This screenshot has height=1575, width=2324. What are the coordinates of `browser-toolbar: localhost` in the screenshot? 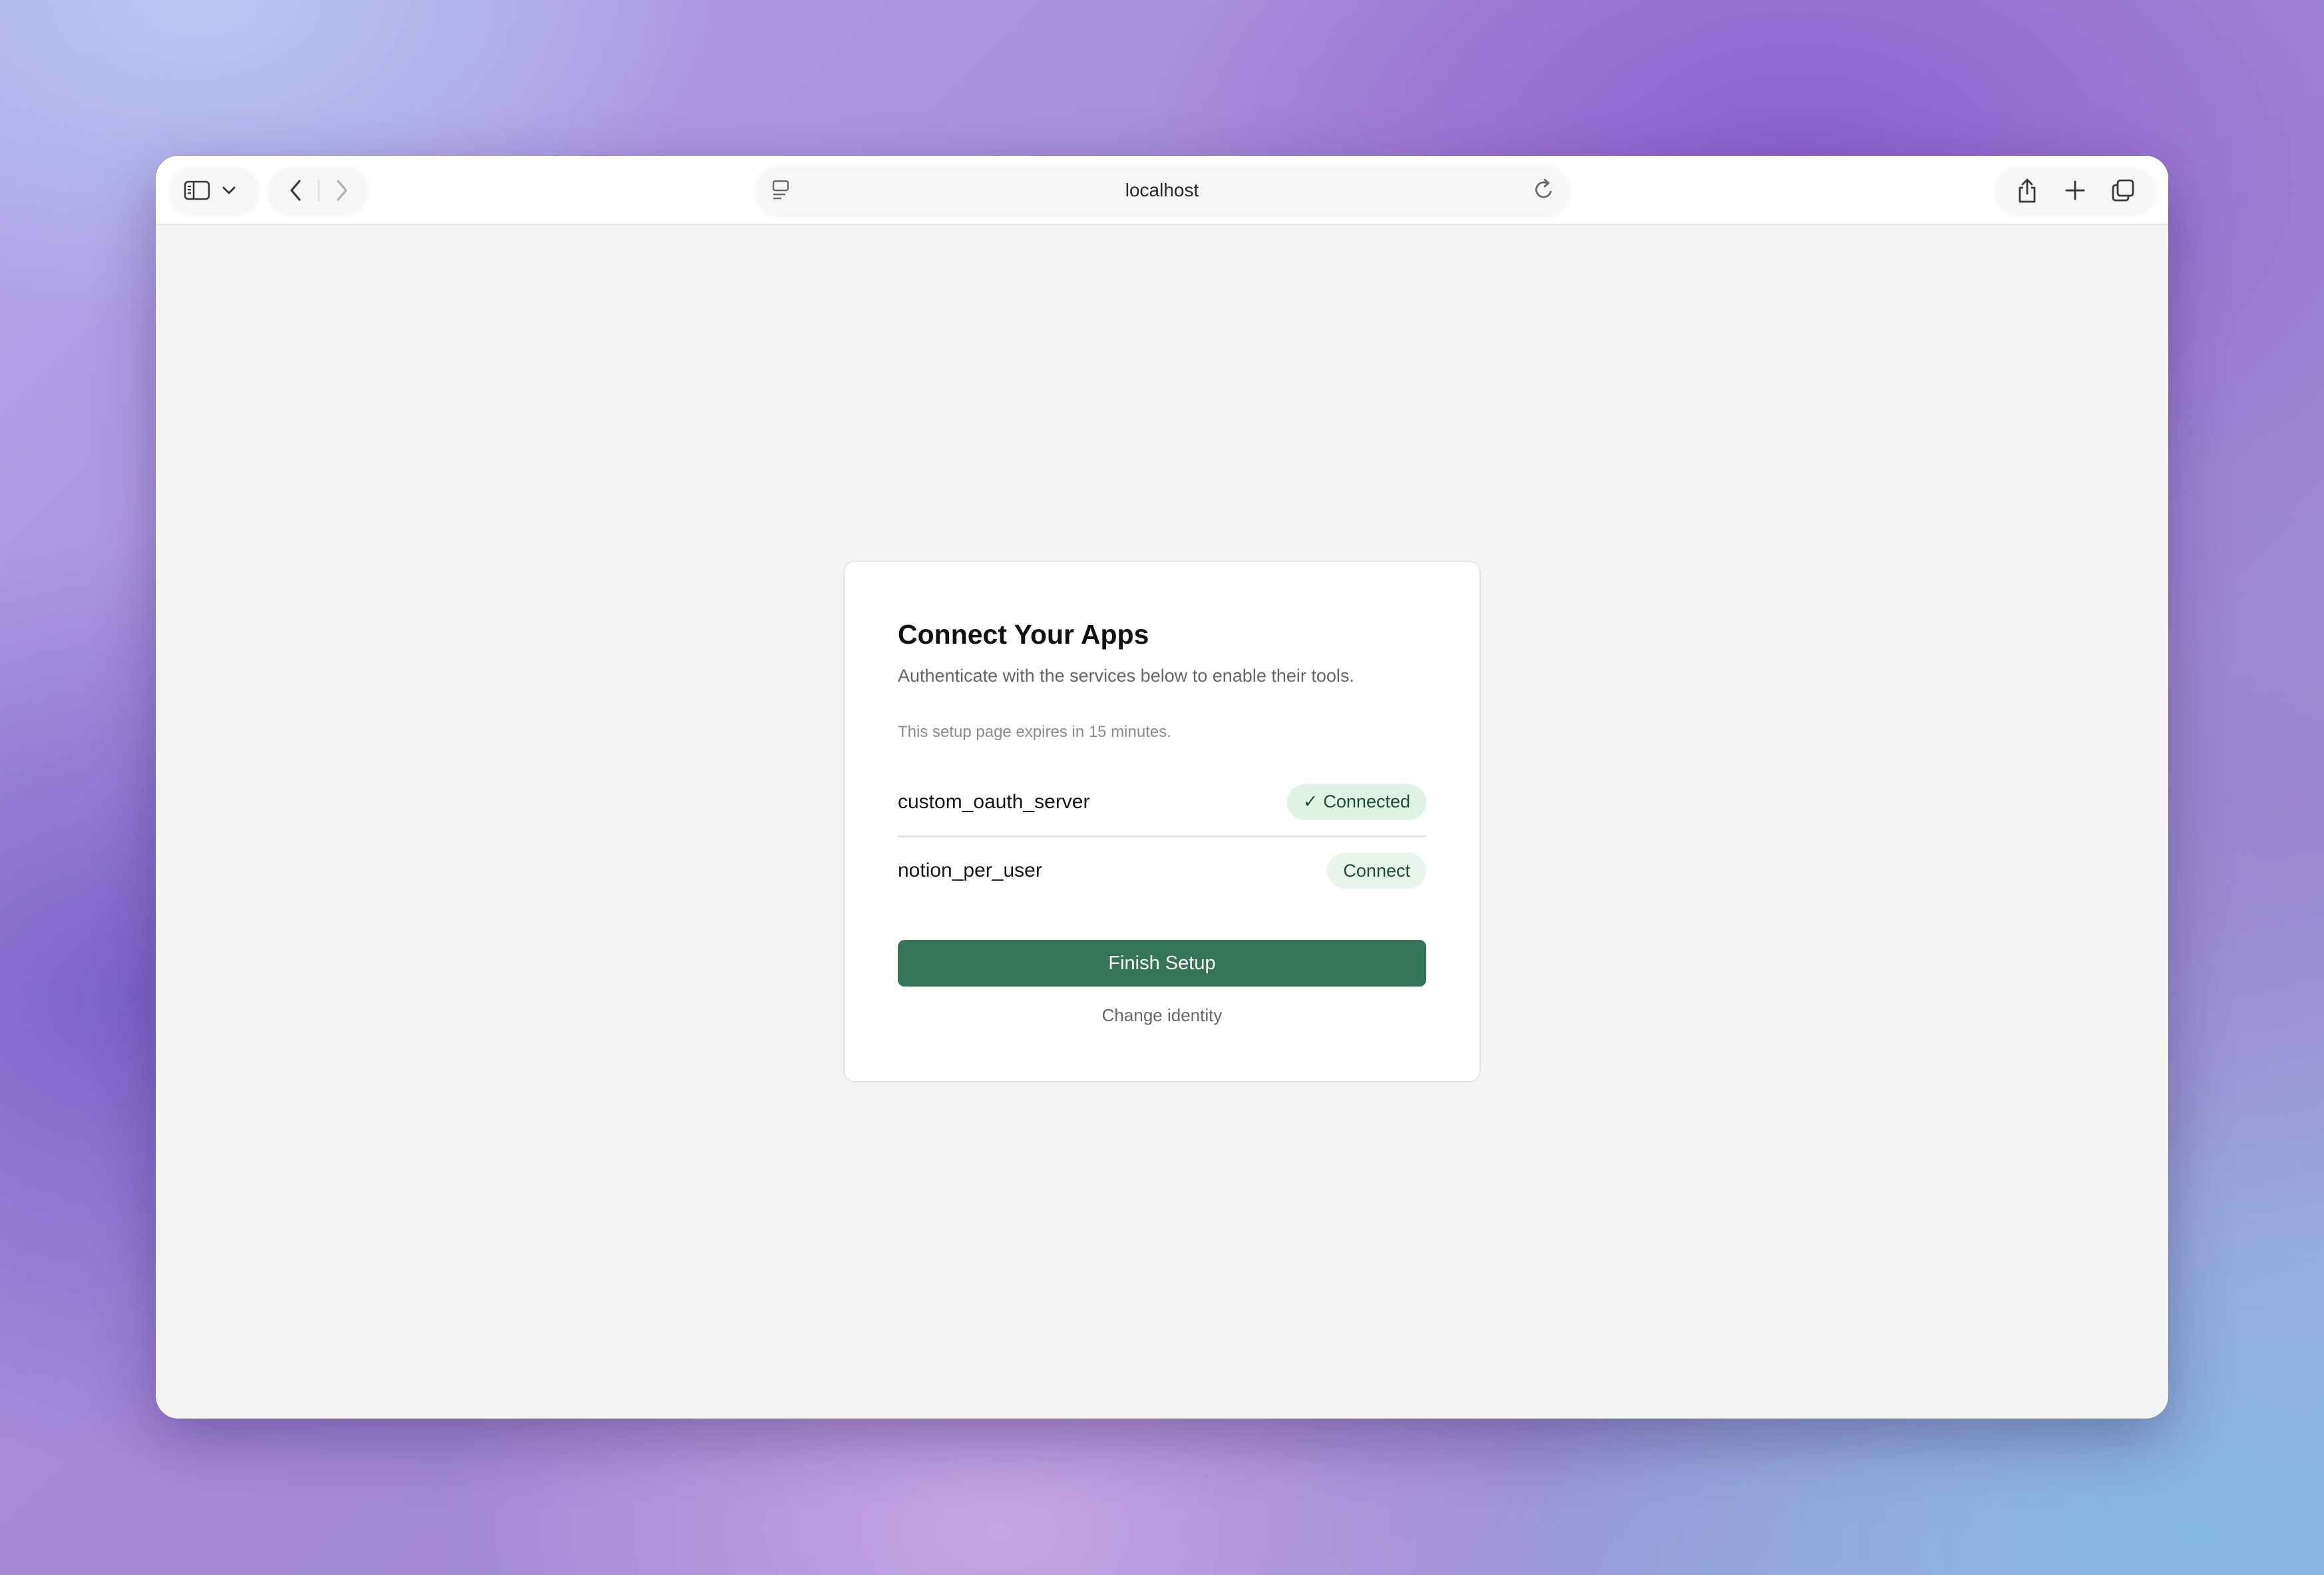 It's located at (1162, 190).